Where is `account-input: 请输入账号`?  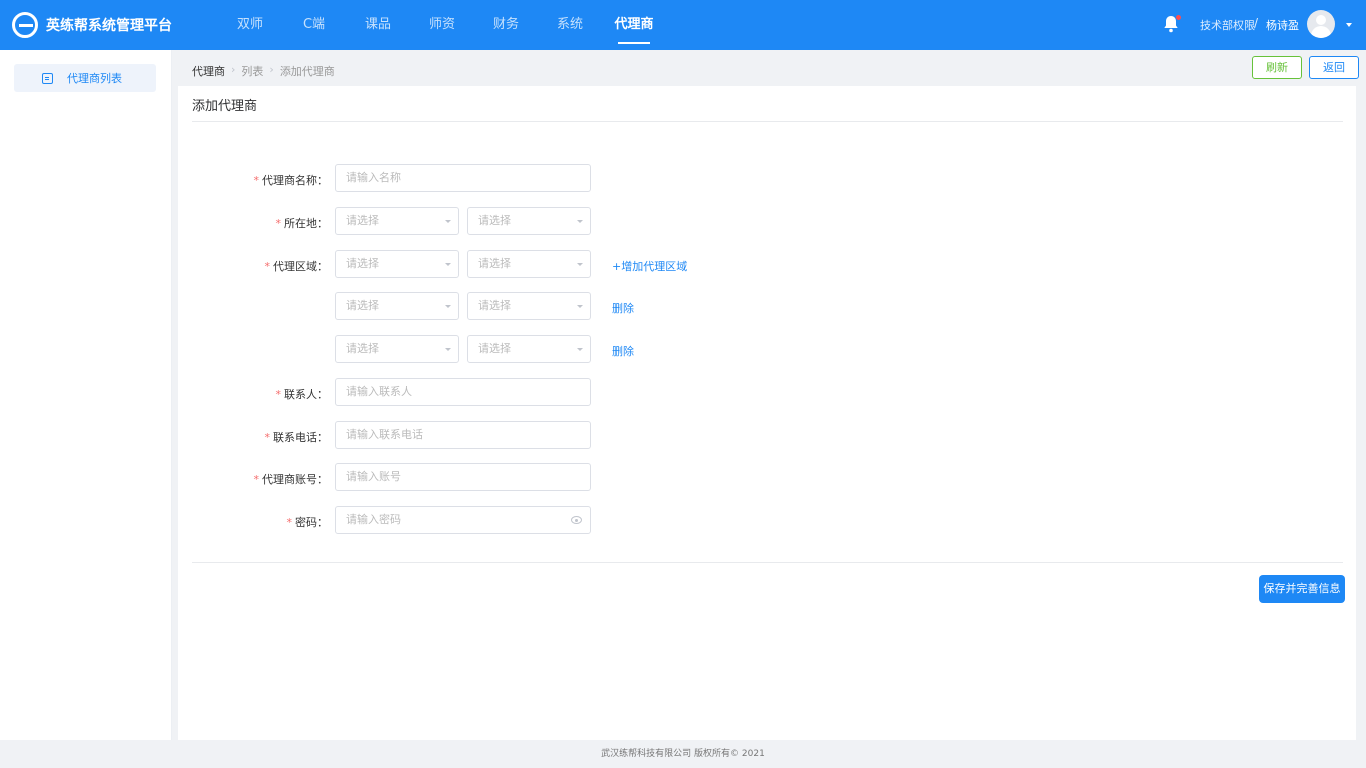 account-input: 请输入账号 is located at coordinates (463, 477).